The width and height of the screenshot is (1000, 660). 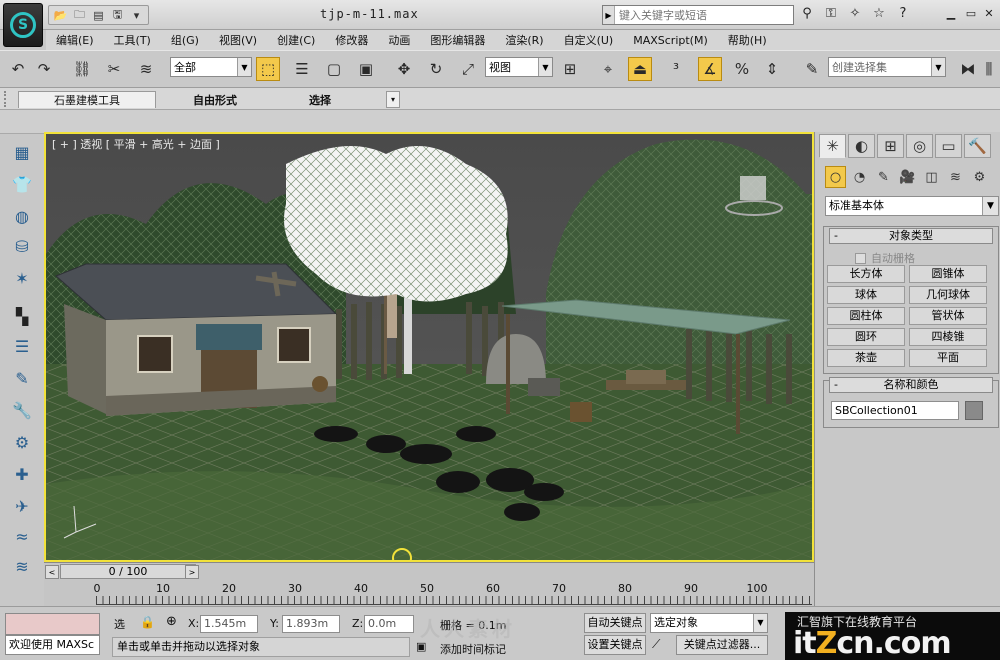 What do you see at coordinates (334, 69) in the screenshot?
I see `rectangular-selection-icon: ▢` at bounding box center [334, 69].